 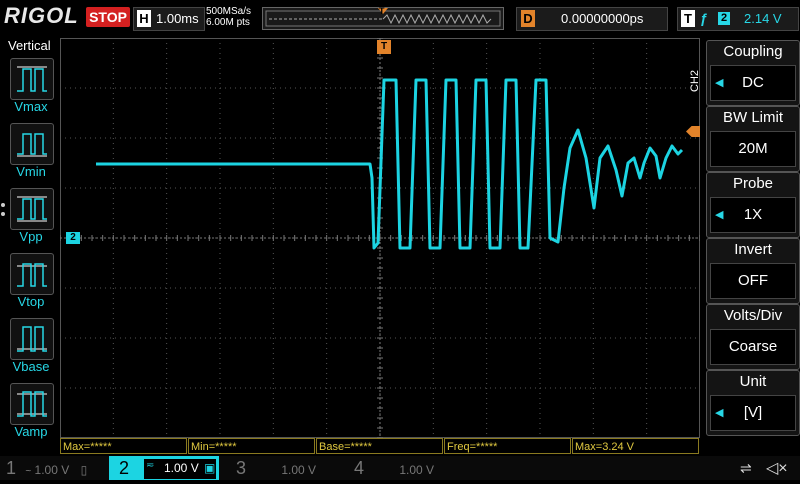 I want to click on vamp-icon, so click(x=32, y=404).